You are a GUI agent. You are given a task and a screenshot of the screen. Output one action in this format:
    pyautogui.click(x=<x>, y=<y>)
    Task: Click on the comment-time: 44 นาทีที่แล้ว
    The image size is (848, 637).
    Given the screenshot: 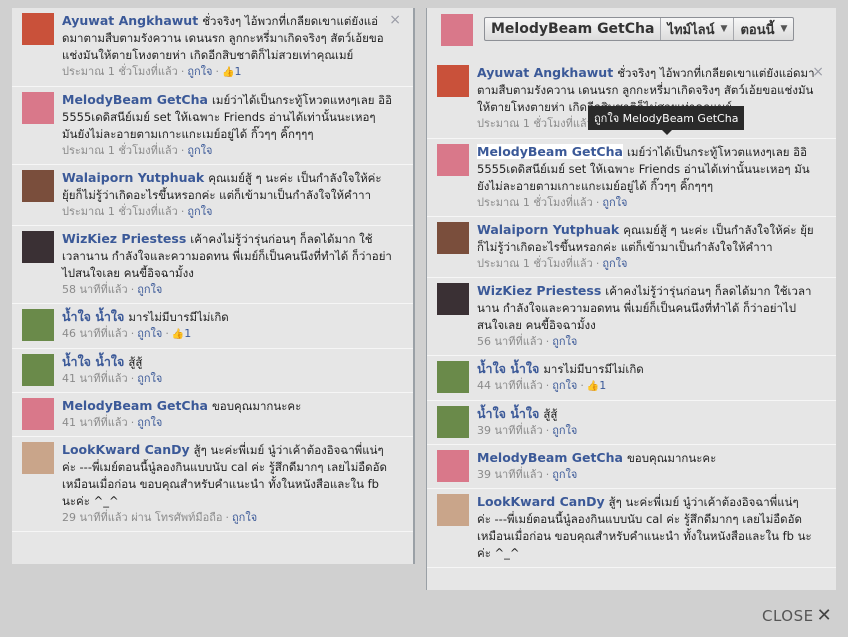 What is the action you would take?
    pyautogui.click(x=510, y=385)
    